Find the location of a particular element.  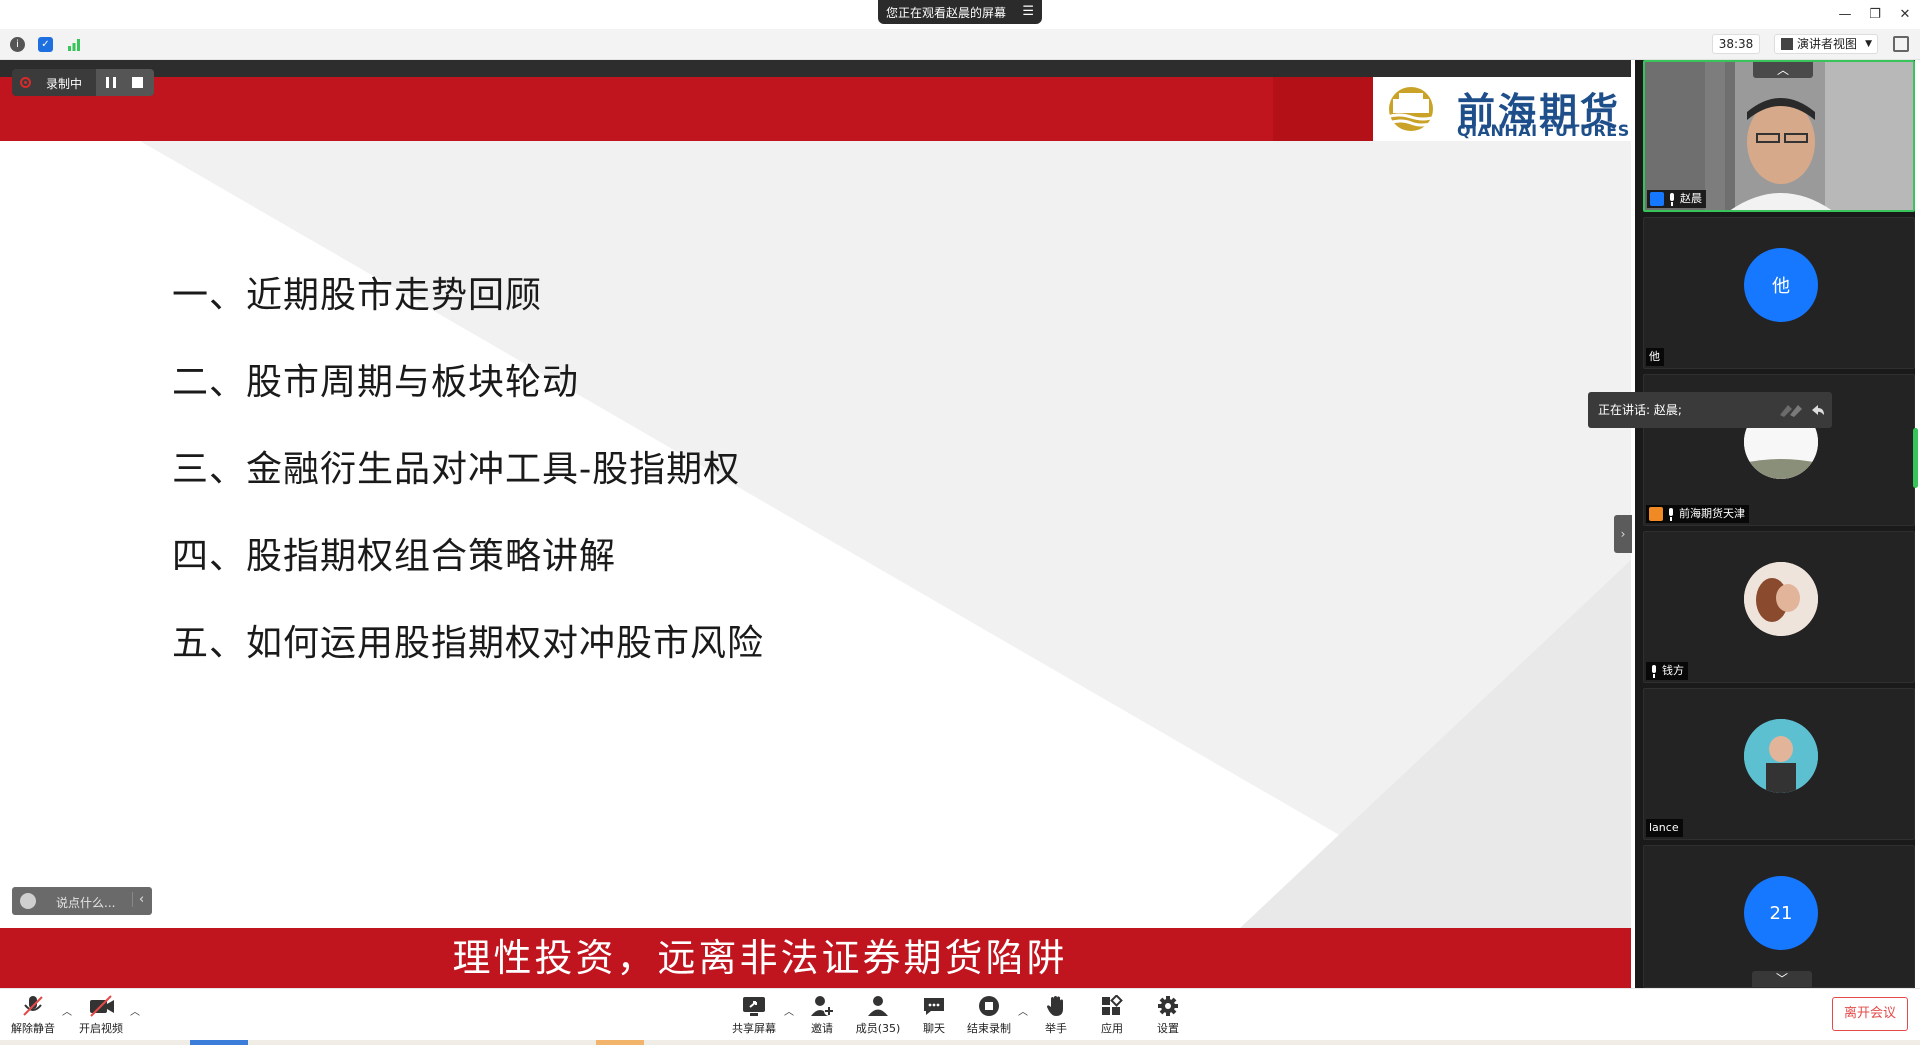

active-speaker-text: 正在讲话: 赵晨; is located at coordinates (1640, 410).